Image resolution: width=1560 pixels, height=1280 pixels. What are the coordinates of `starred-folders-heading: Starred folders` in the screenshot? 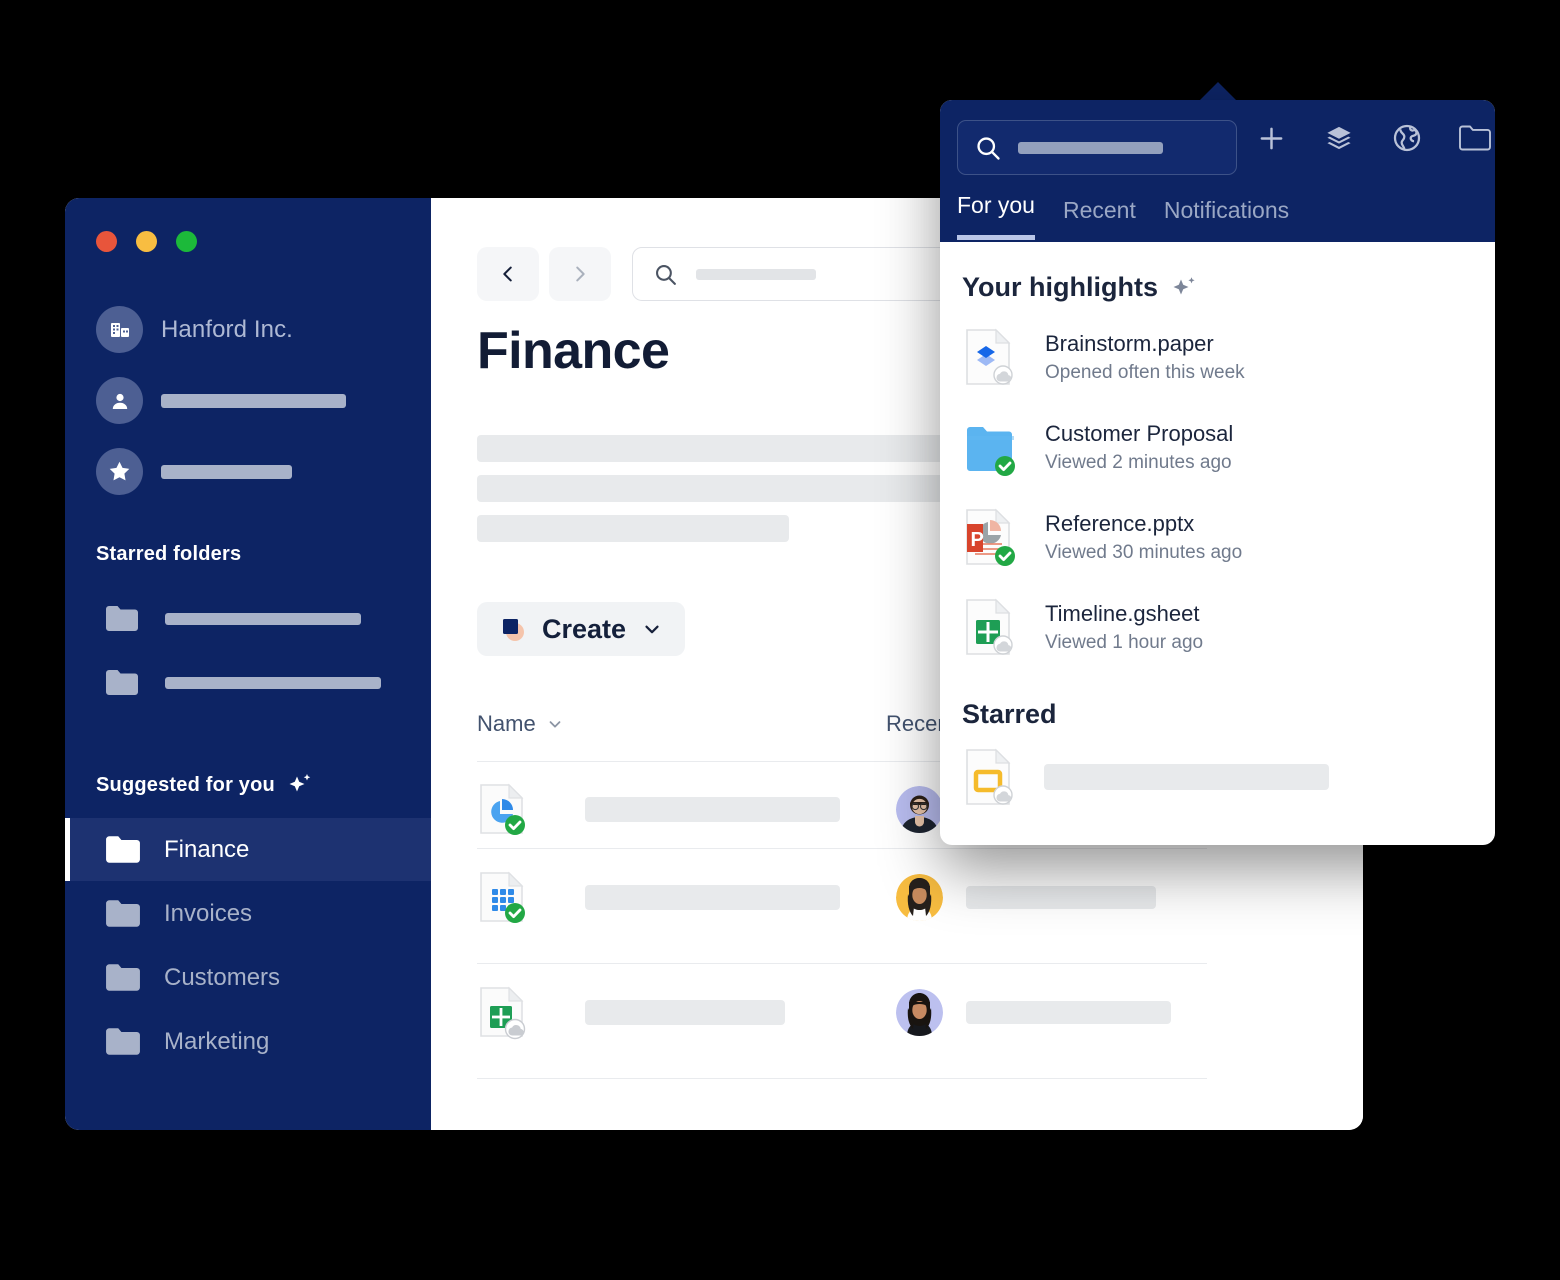 It's located at (169, 554).